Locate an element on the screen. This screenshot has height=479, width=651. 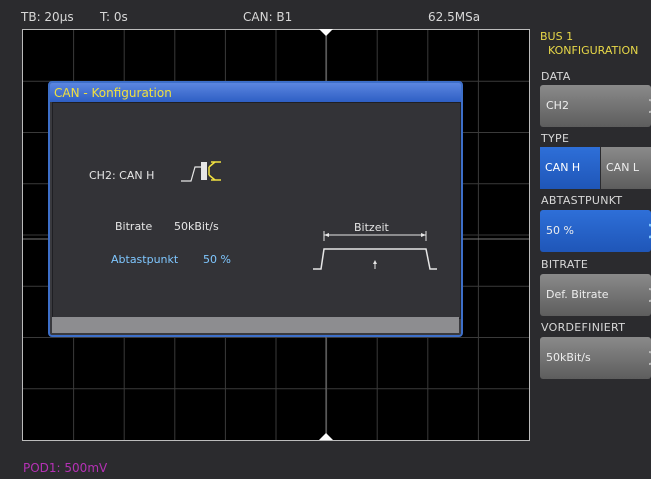
menu-title-line1: BUS 1 is located at coordinates (557, 36).